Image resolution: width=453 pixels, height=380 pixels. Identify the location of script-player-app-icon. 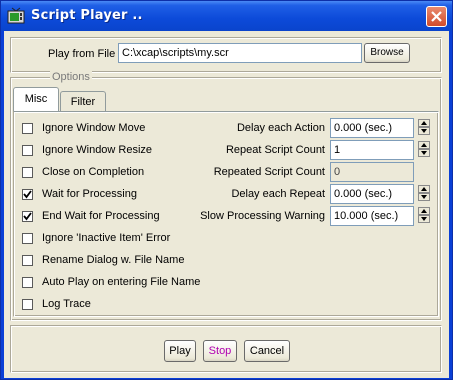
(16, 16).